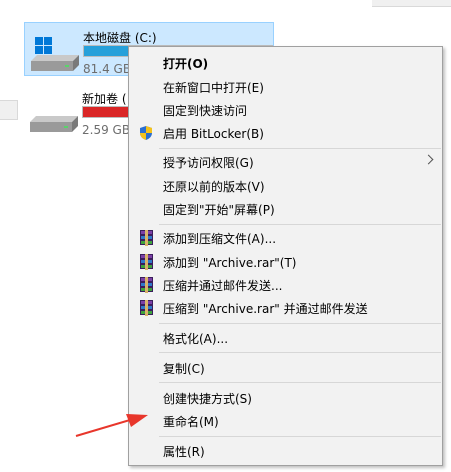 The height and width of the screenshot is (472, 451). Describe the element at coordinates (54, 124) in the screenshot. I see `drive-icon` at that location.